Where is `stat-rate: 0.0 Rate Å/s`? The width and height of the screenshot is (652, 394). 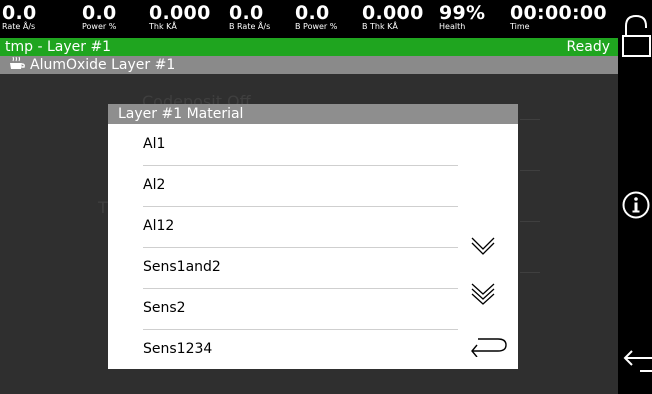
stat-rate: 0.0 Rate Å/s is located at coordinates (19, 17).